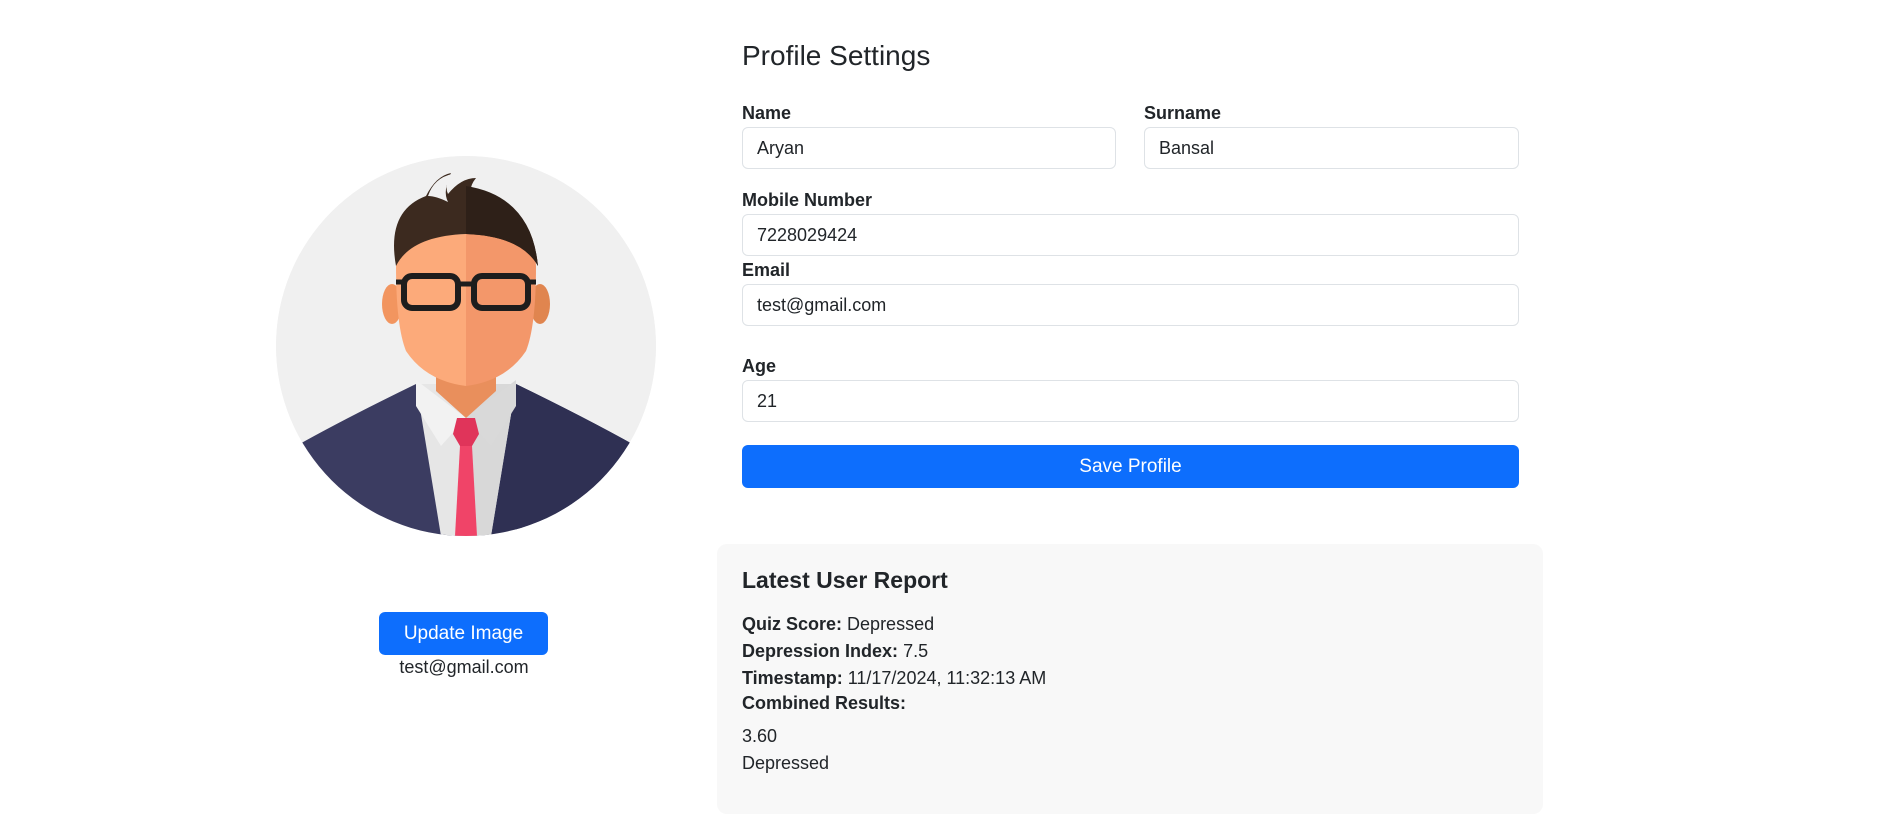 The width and height of the screenshot is (1892, 814). Describe the element at coordinates (1130, 305) in the screenshot. I see `email-field` at that location.